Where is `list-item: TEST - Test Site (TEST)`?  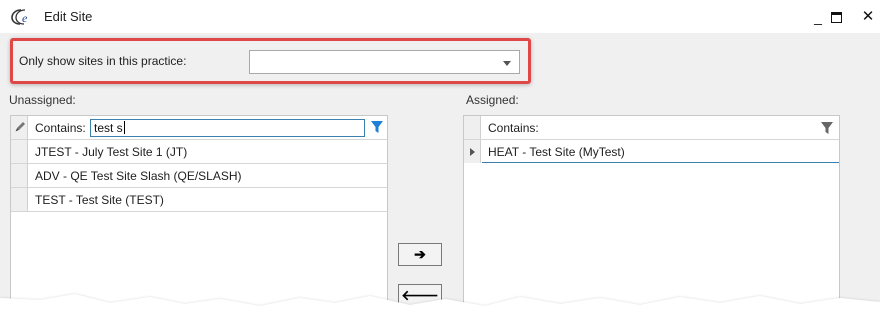 list-item: TEST - Test Site (TEST) is located at coordinates (199, 200).